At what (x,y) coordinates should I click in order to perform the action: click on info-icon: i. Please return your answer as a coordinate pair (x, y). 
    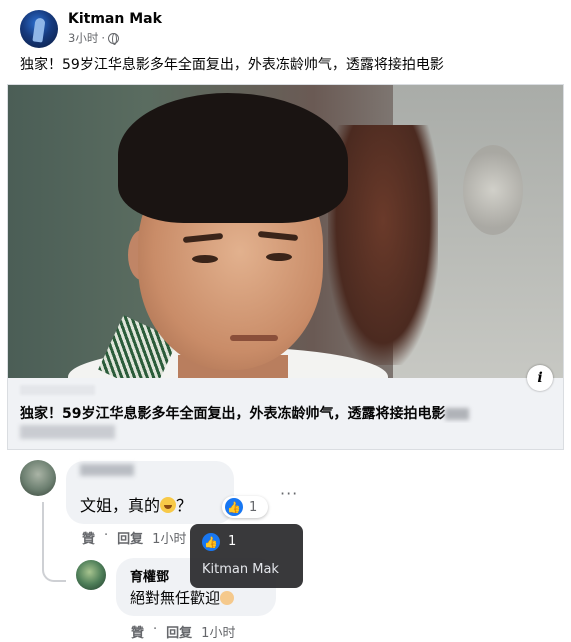
    Looking at the image, I should click on (540, 378).